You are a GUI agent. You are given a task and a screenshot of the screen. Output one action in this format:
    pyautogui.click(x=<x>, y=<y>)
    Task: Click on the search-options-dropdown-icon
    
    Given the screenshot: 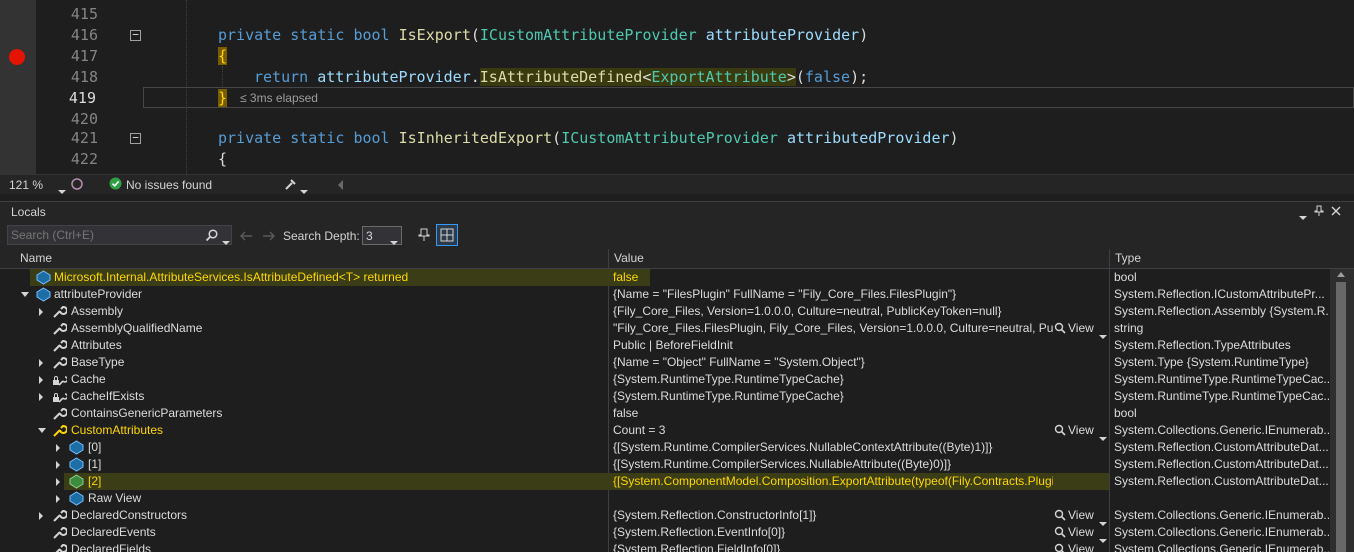 What is the action you would take?
    pyautogui.click(x=226, y=241)
    